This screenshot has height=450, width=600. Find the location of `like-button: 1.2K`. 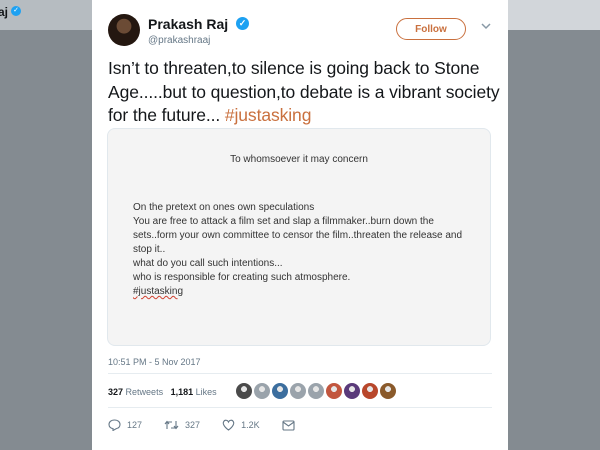

like-button: 1.2K is located at coordinates (241, 425).